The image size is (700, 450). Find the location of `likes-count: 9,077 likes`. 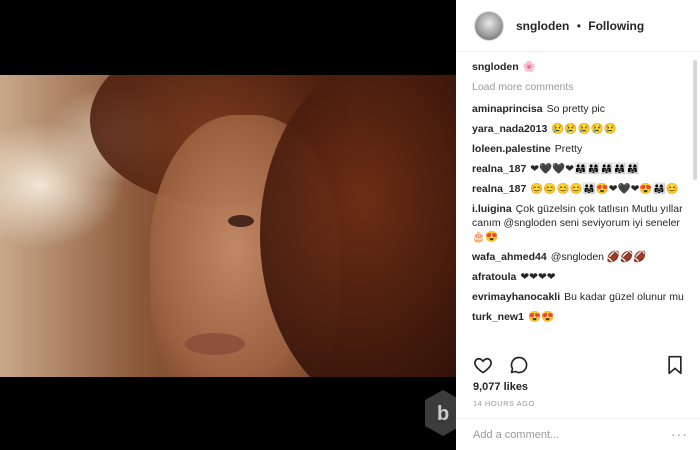

likes-count: 9,077 likes is located at coordinates (500, 387).